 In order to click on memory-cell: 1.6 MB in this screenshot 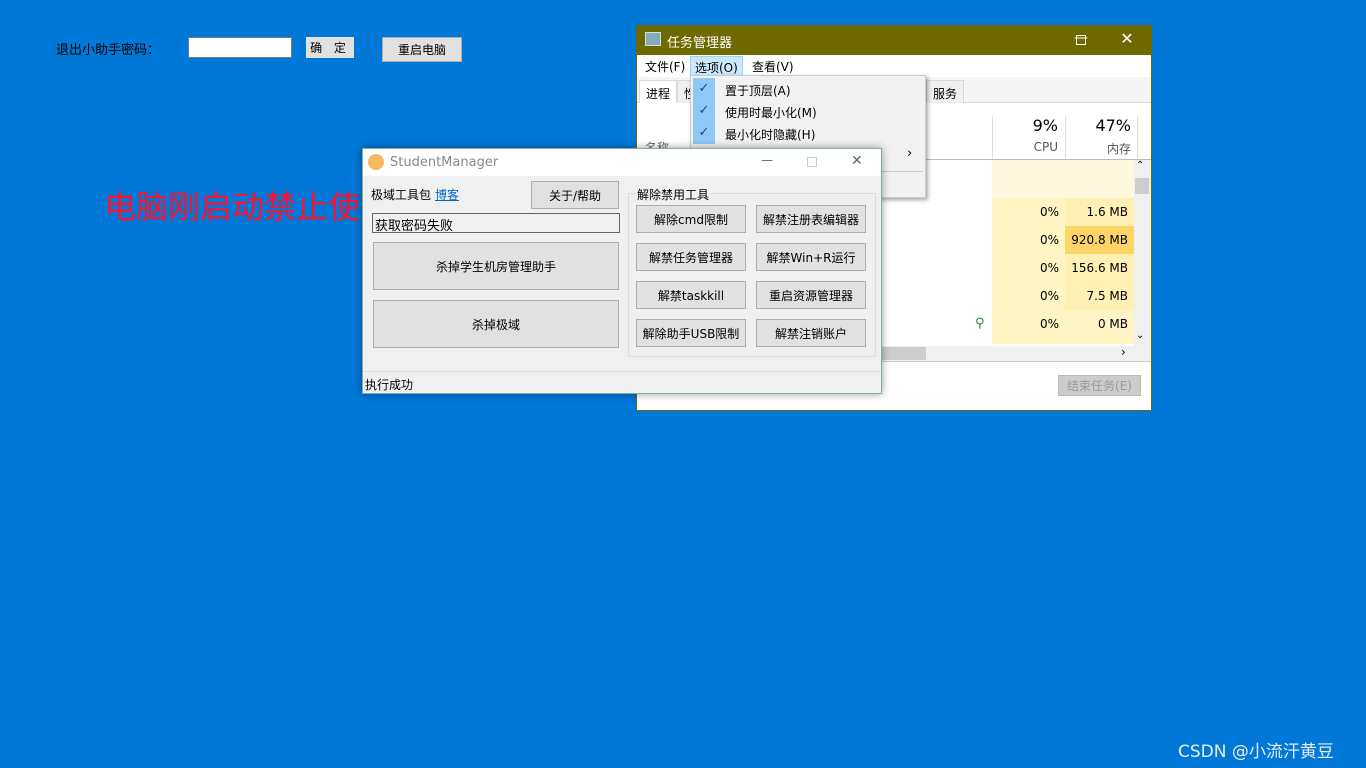, I will do `click(1099, 212)`.